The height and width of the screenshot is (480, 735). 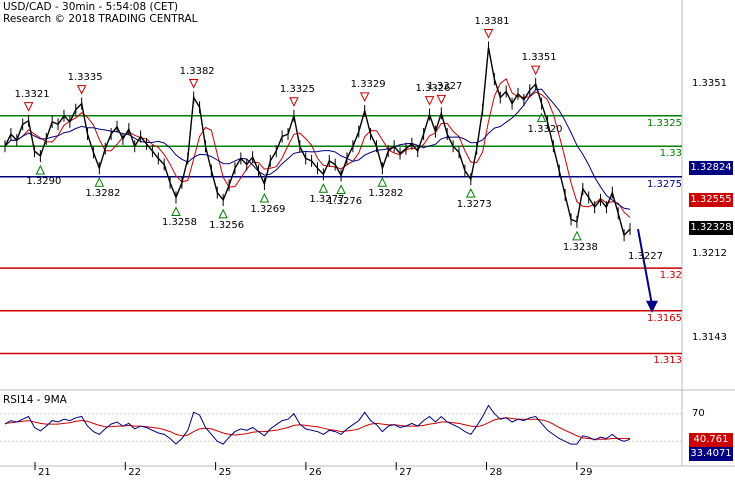 I want to click on high-label-4: 1.3329, so click(x=368, y=84).